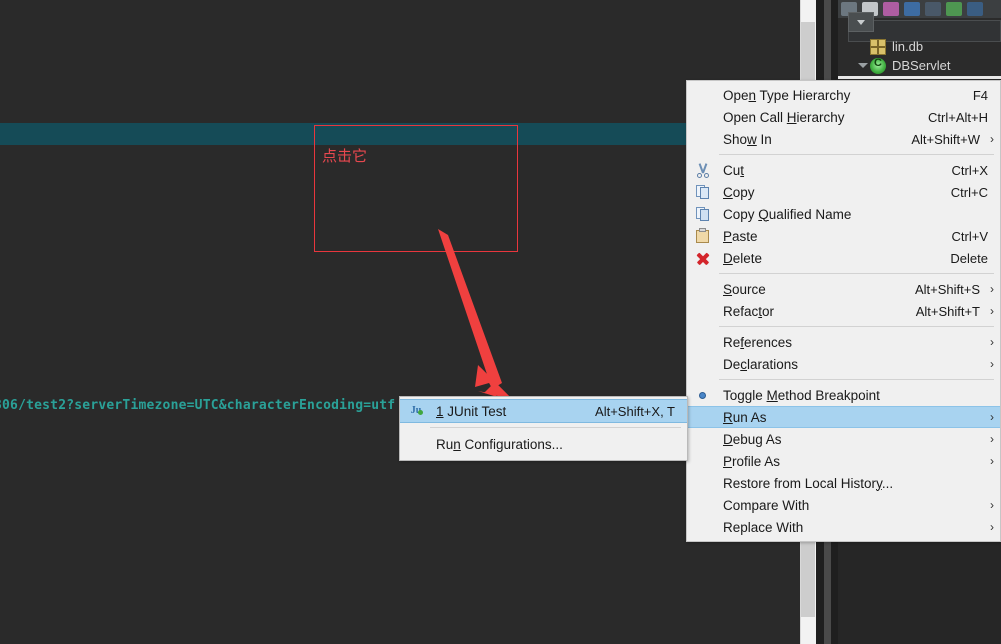 The height and width of the screenshot is (644, 1001). I want to click on tree-item-label: DBServlet, so click(921, 65).